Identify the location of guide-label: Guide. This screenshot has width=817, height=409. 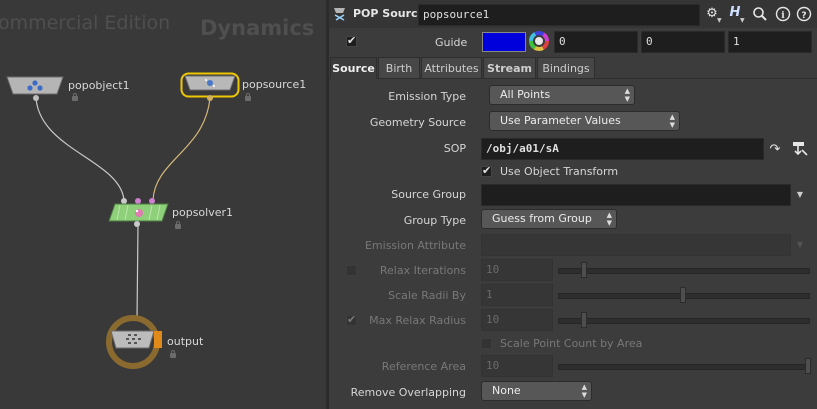
(451, 42).